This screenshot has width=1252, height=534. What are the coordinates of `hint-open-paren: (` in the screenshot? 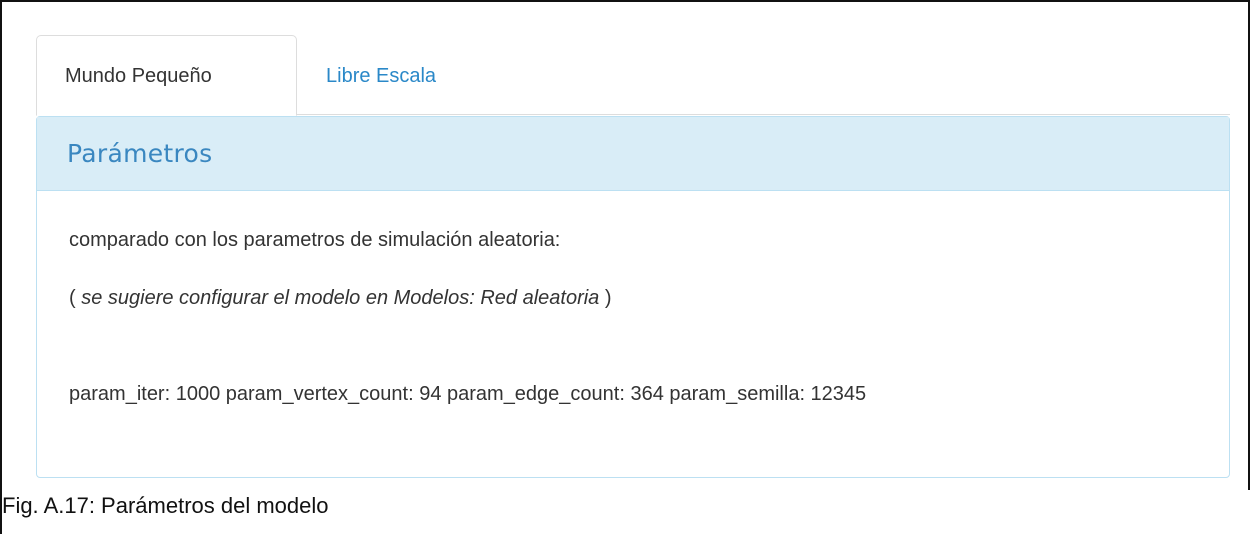 It's located at (75, 298).